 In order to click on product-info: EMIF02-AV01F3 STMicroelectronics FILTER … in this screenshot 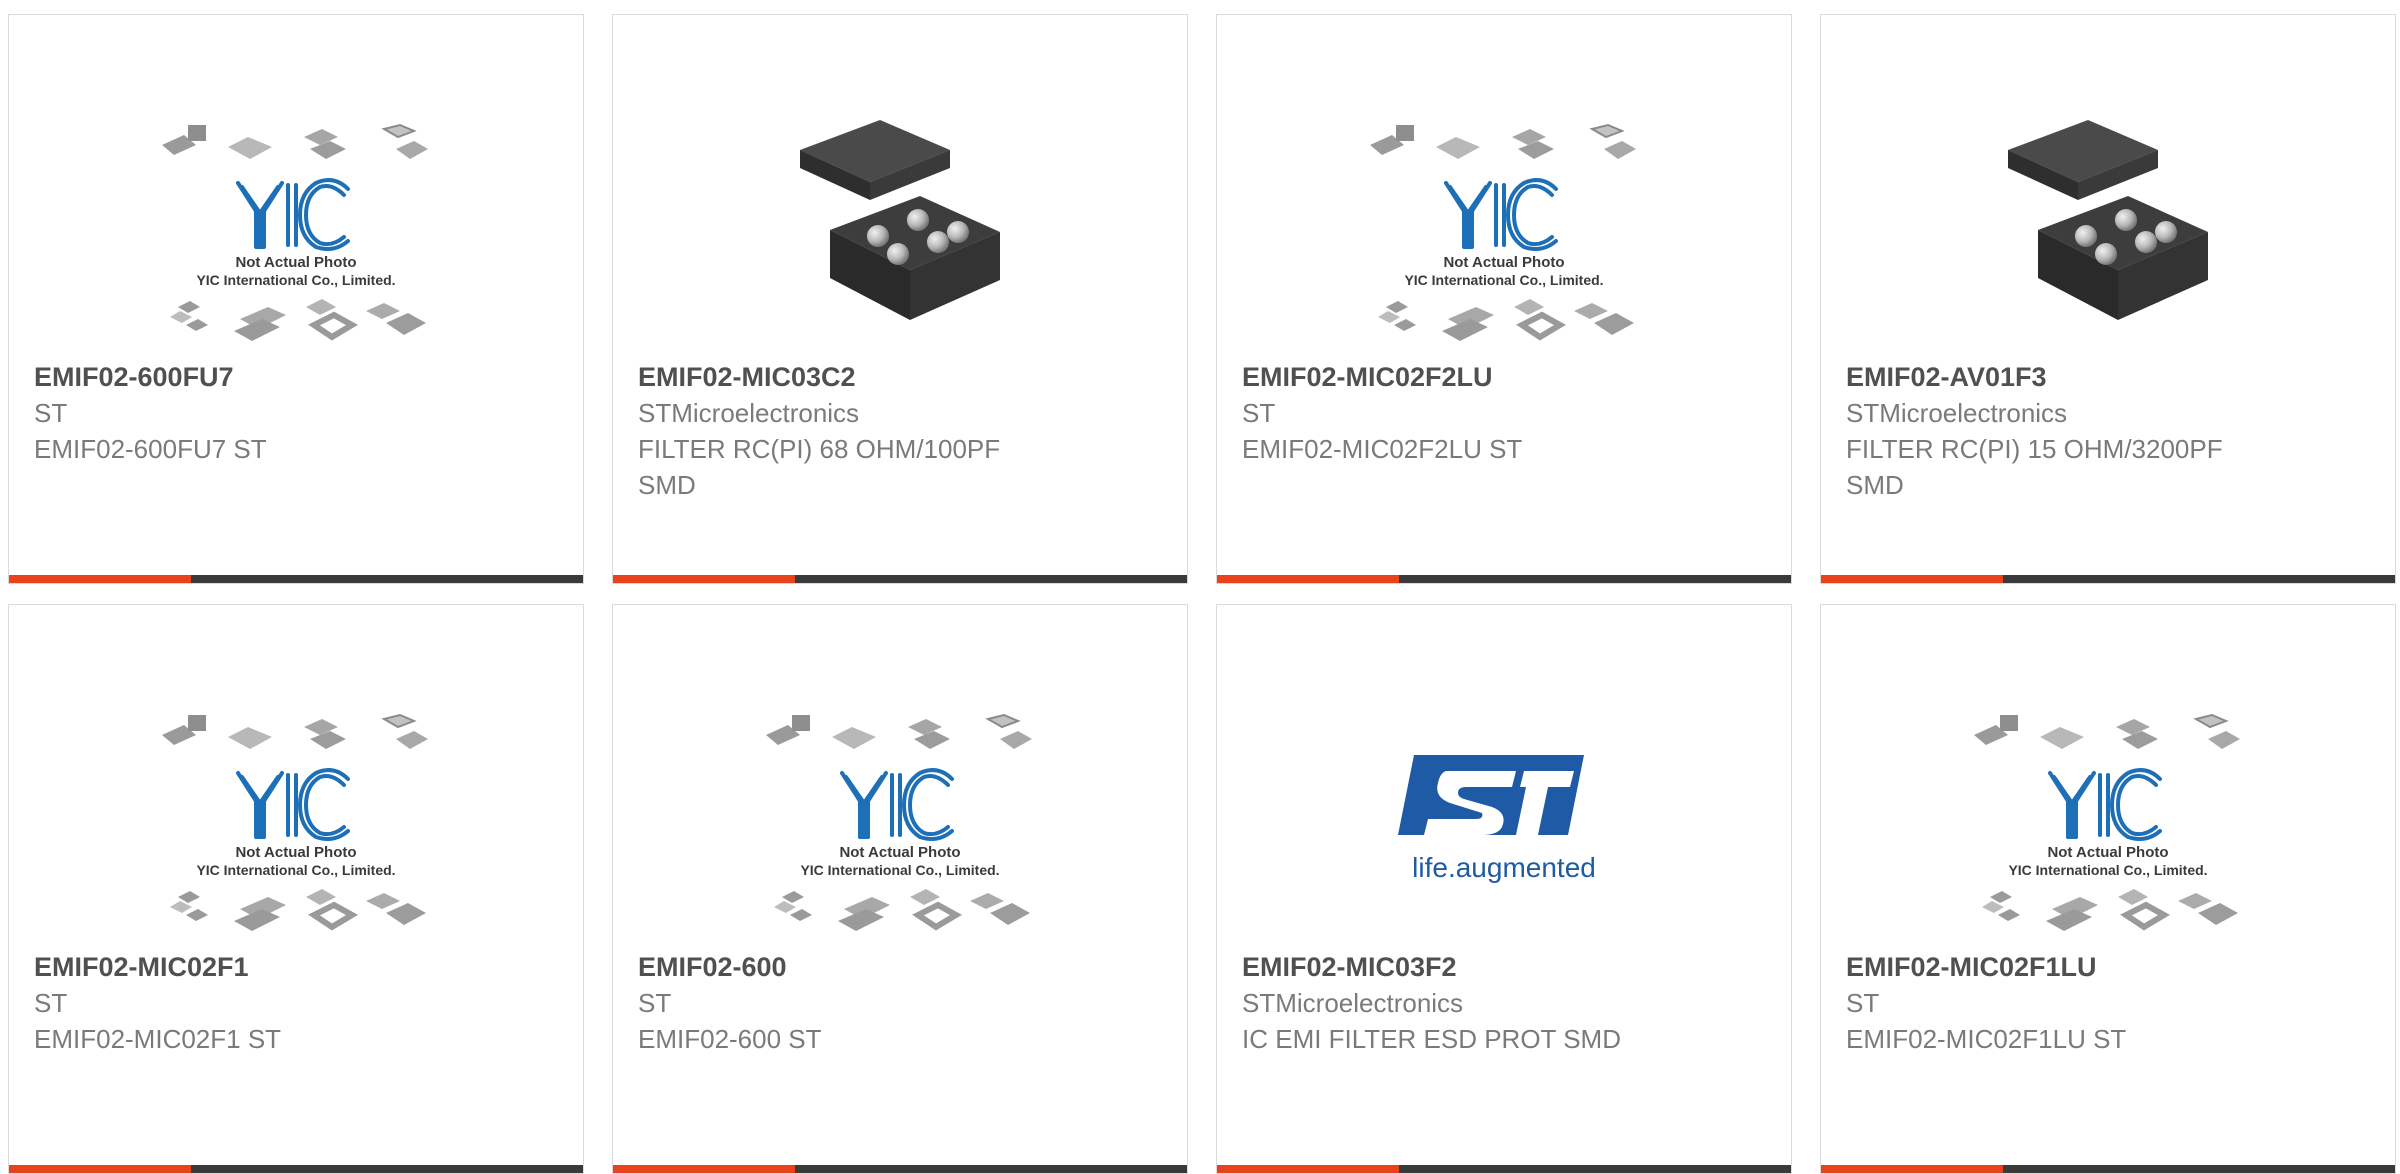, I will do `click(2108, 431)`.